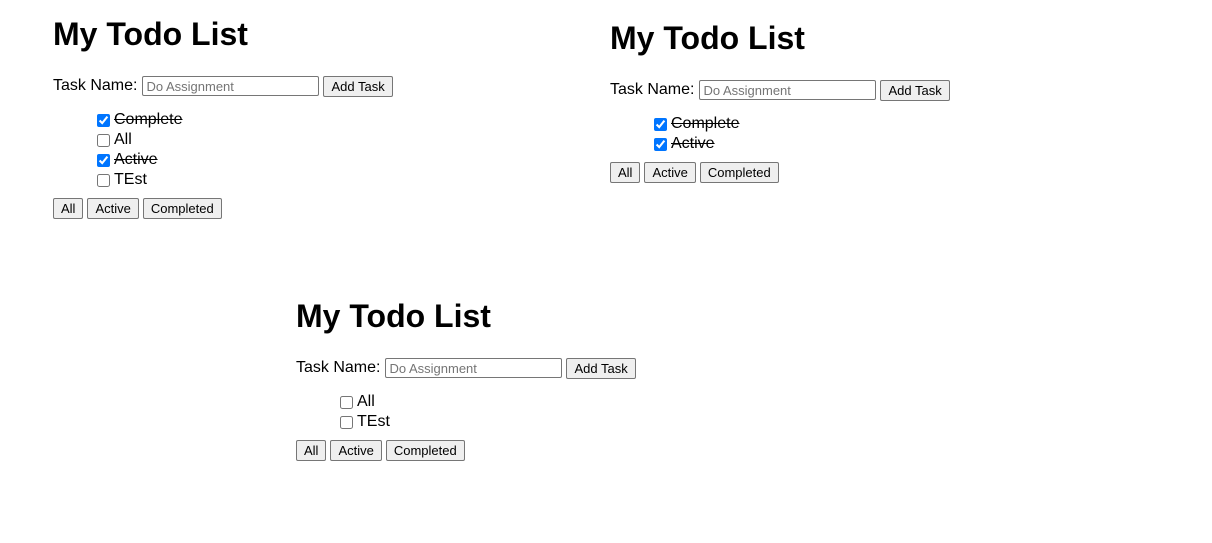 The width and height of the screenshot is (1212, 543). I want to click on task-list: Complete All Active TEst, so click(263, 150).